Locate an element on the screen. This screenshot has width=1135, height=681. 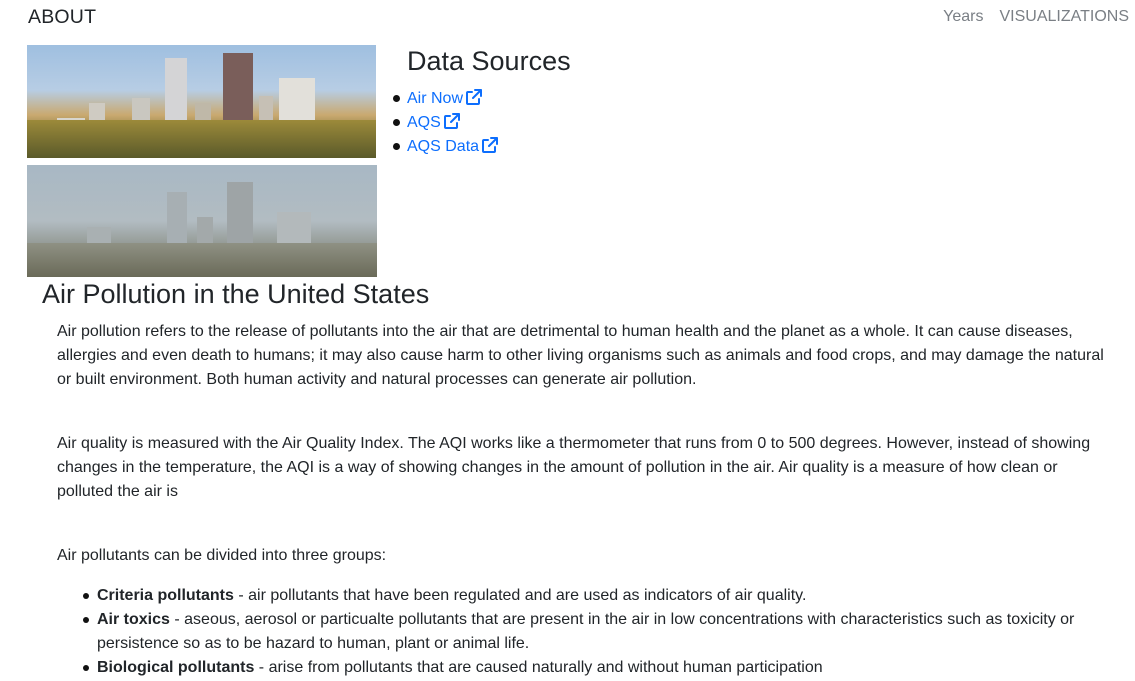
data-source-item: Air Now is located at coordinates (445, 100).